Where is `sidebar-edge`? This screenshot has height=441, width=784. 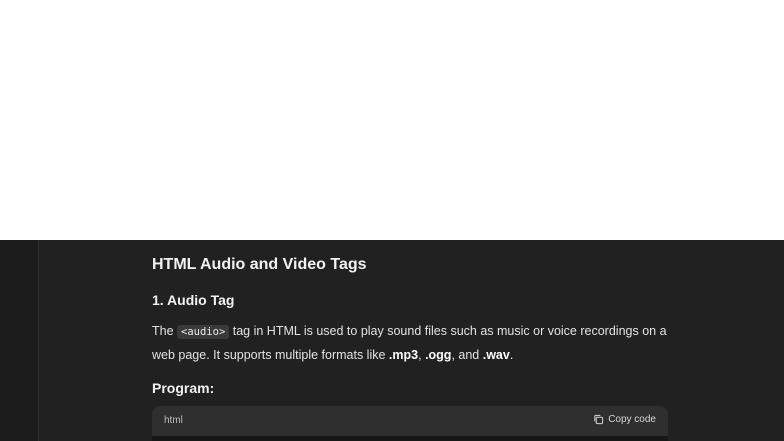 sidebar-edge is located at coordinates (19, 340).